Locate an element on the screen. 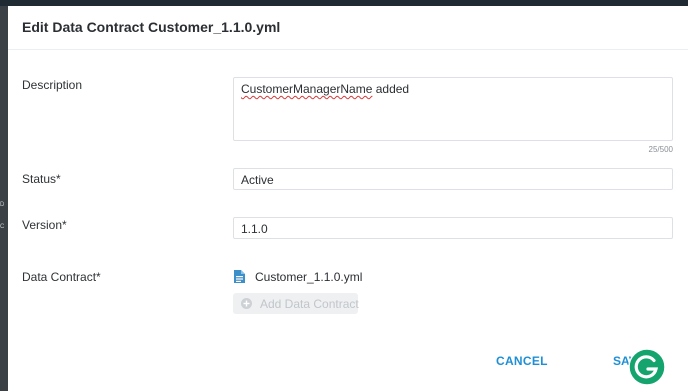 The height and width of the screenshot is (391, 688). dialog-title: Edit Data Contract Customer_1.1.0.yml is located at coordinates (151, 27).